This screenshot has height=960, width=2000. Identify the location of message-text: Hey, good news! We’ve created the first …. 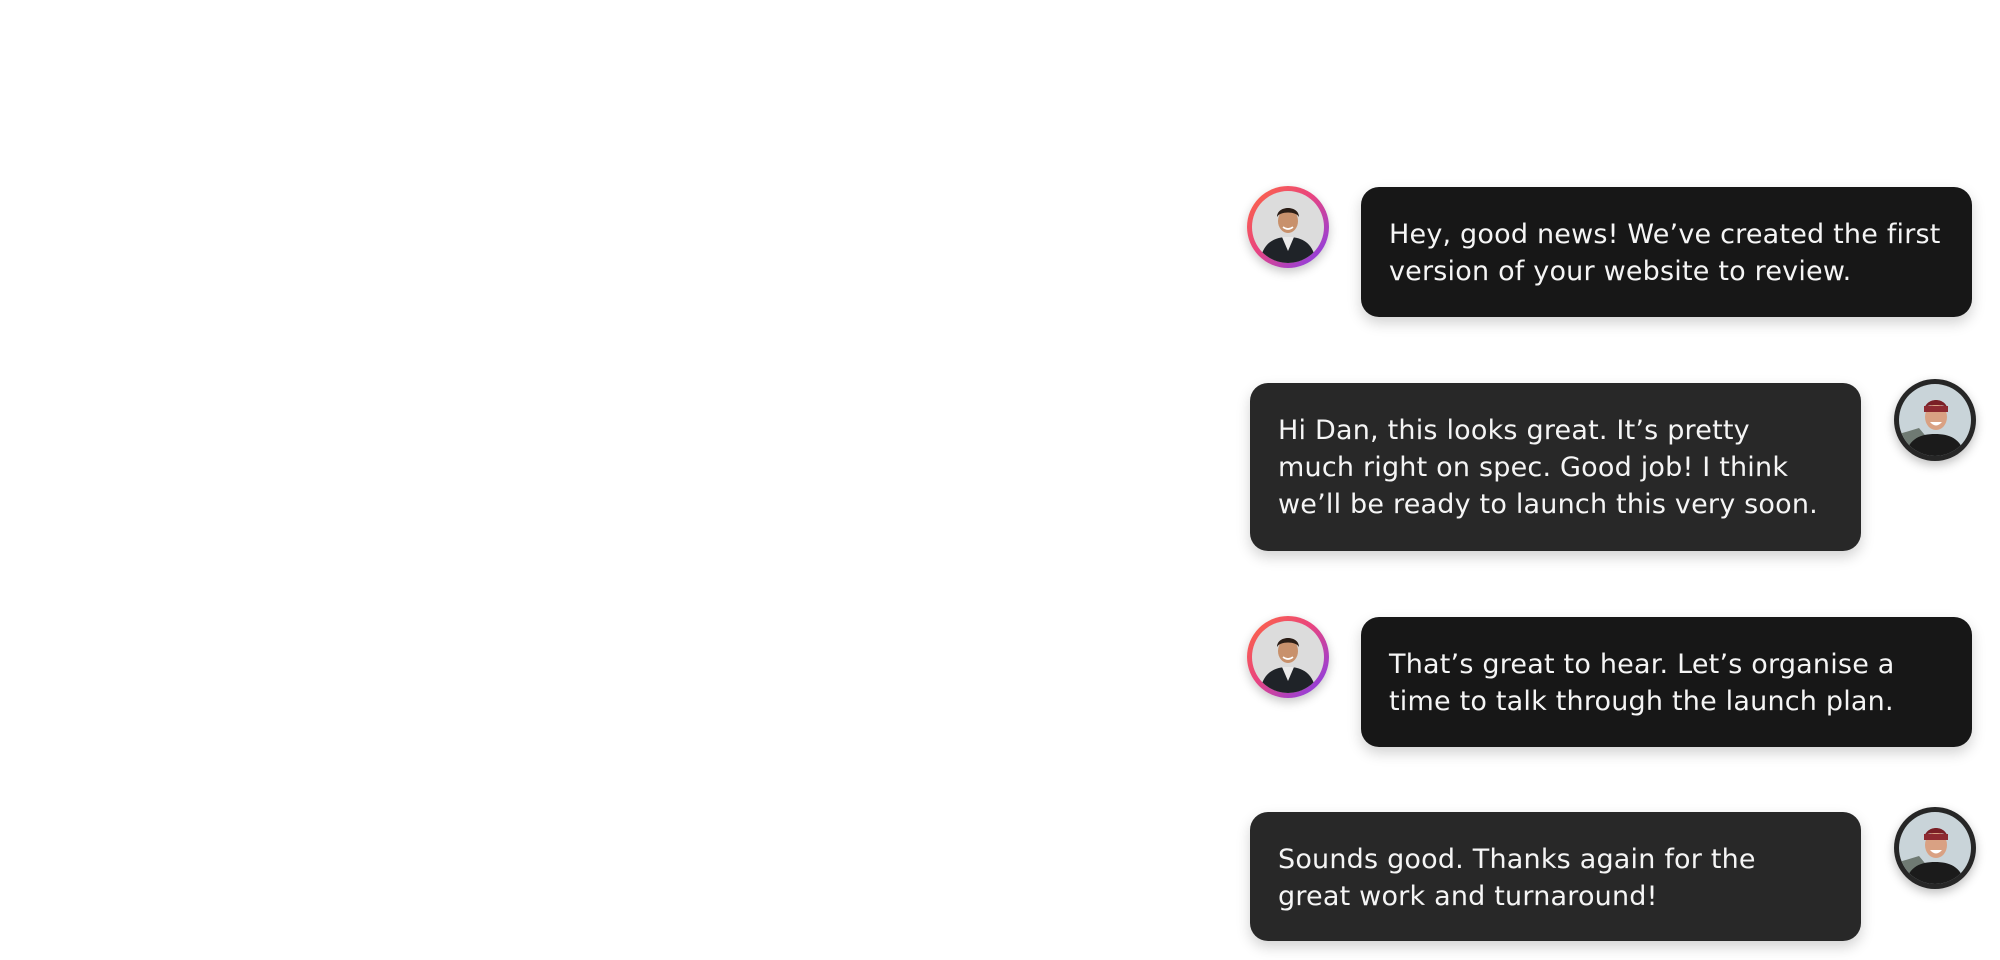
(1665, 253).